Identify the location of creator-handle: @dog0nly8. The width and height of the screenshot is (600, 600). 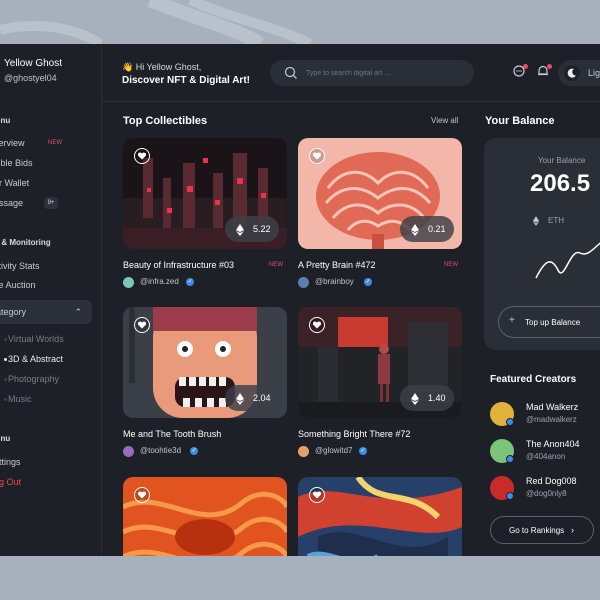
(546, 493).